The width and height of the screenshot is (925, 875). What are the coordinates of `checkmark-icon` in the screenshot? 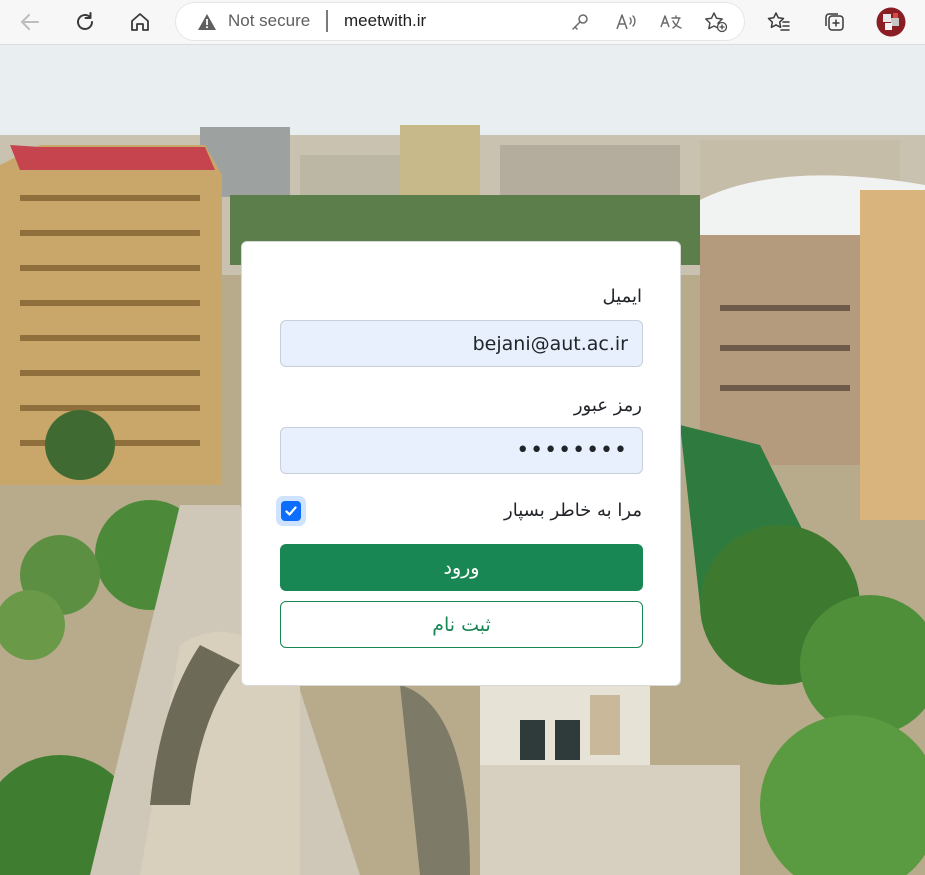 It's located at (291, 511).